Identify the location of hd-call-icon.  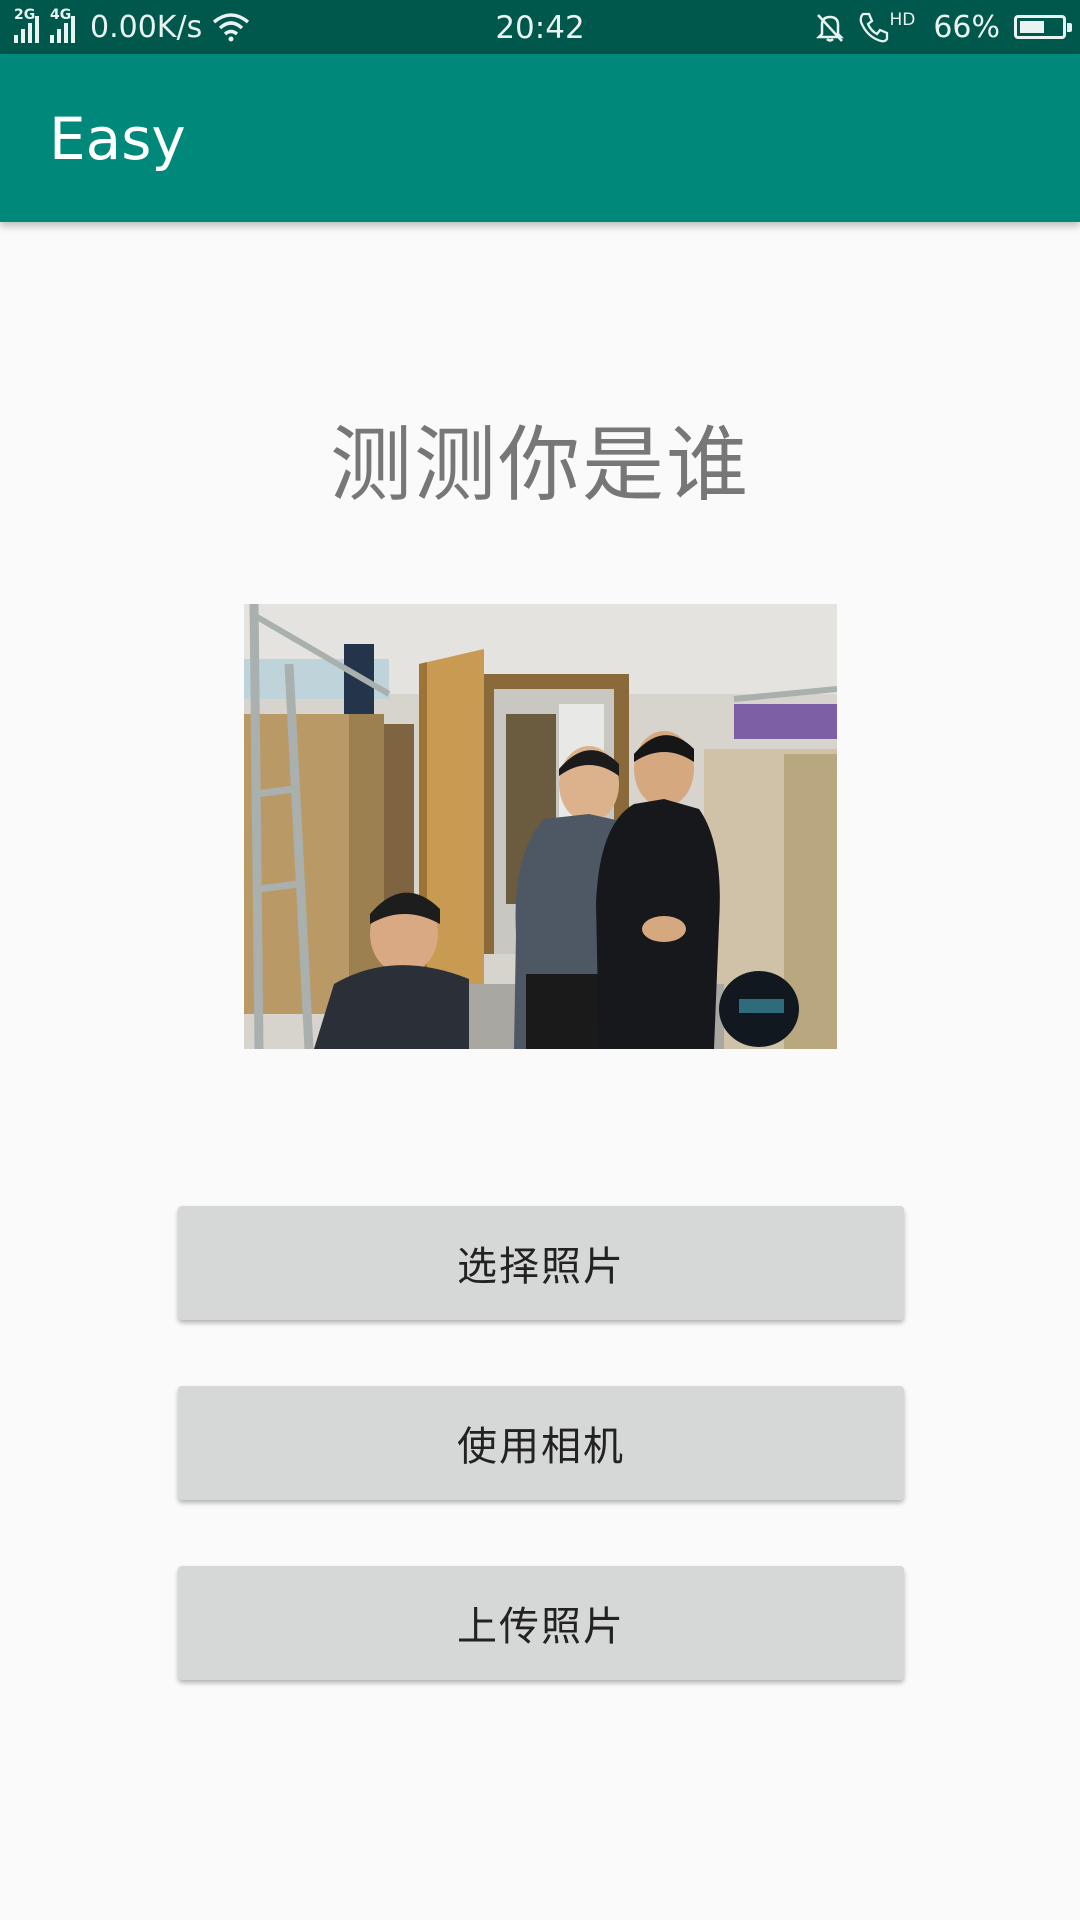
(874, 27).